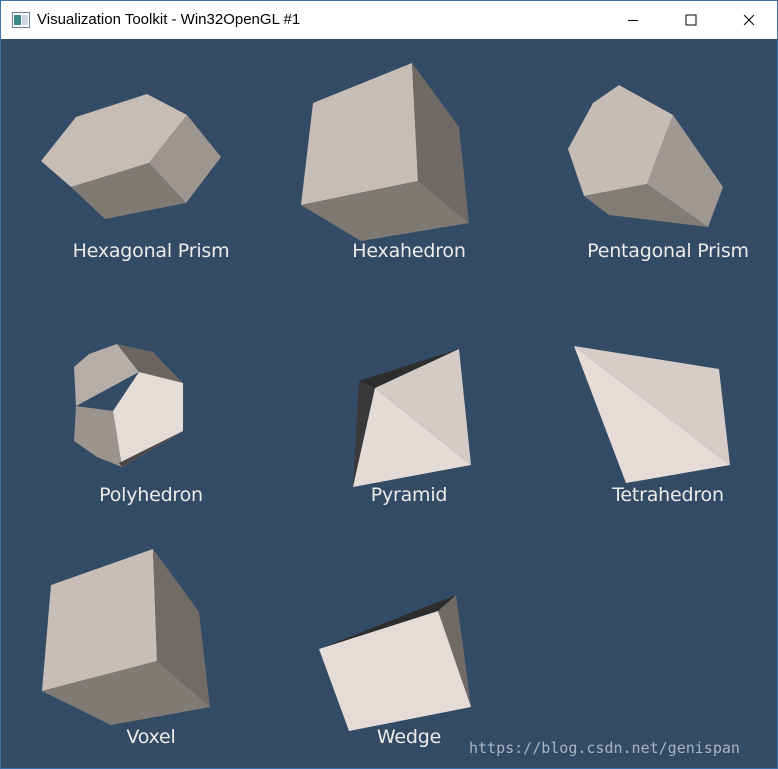 This screenshot has width=778, height=769. What do you see at coordinates (668, 251) in the screenshot?
I see `label-pentagonal-prism: Pentagonal Prism` at bounding box center [668, 251].